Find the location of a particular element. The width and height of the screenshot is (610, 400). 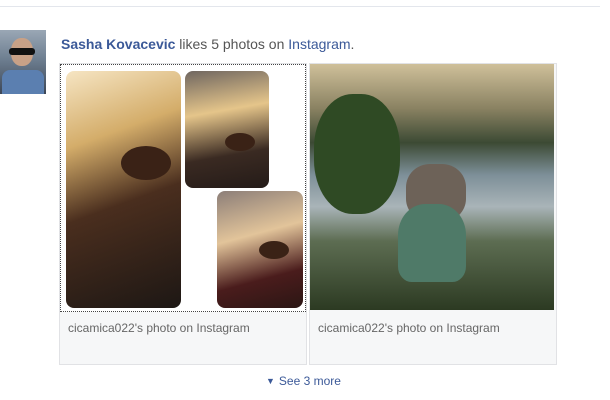

app-name-link: Instagram is located at coordinates (319, 44).